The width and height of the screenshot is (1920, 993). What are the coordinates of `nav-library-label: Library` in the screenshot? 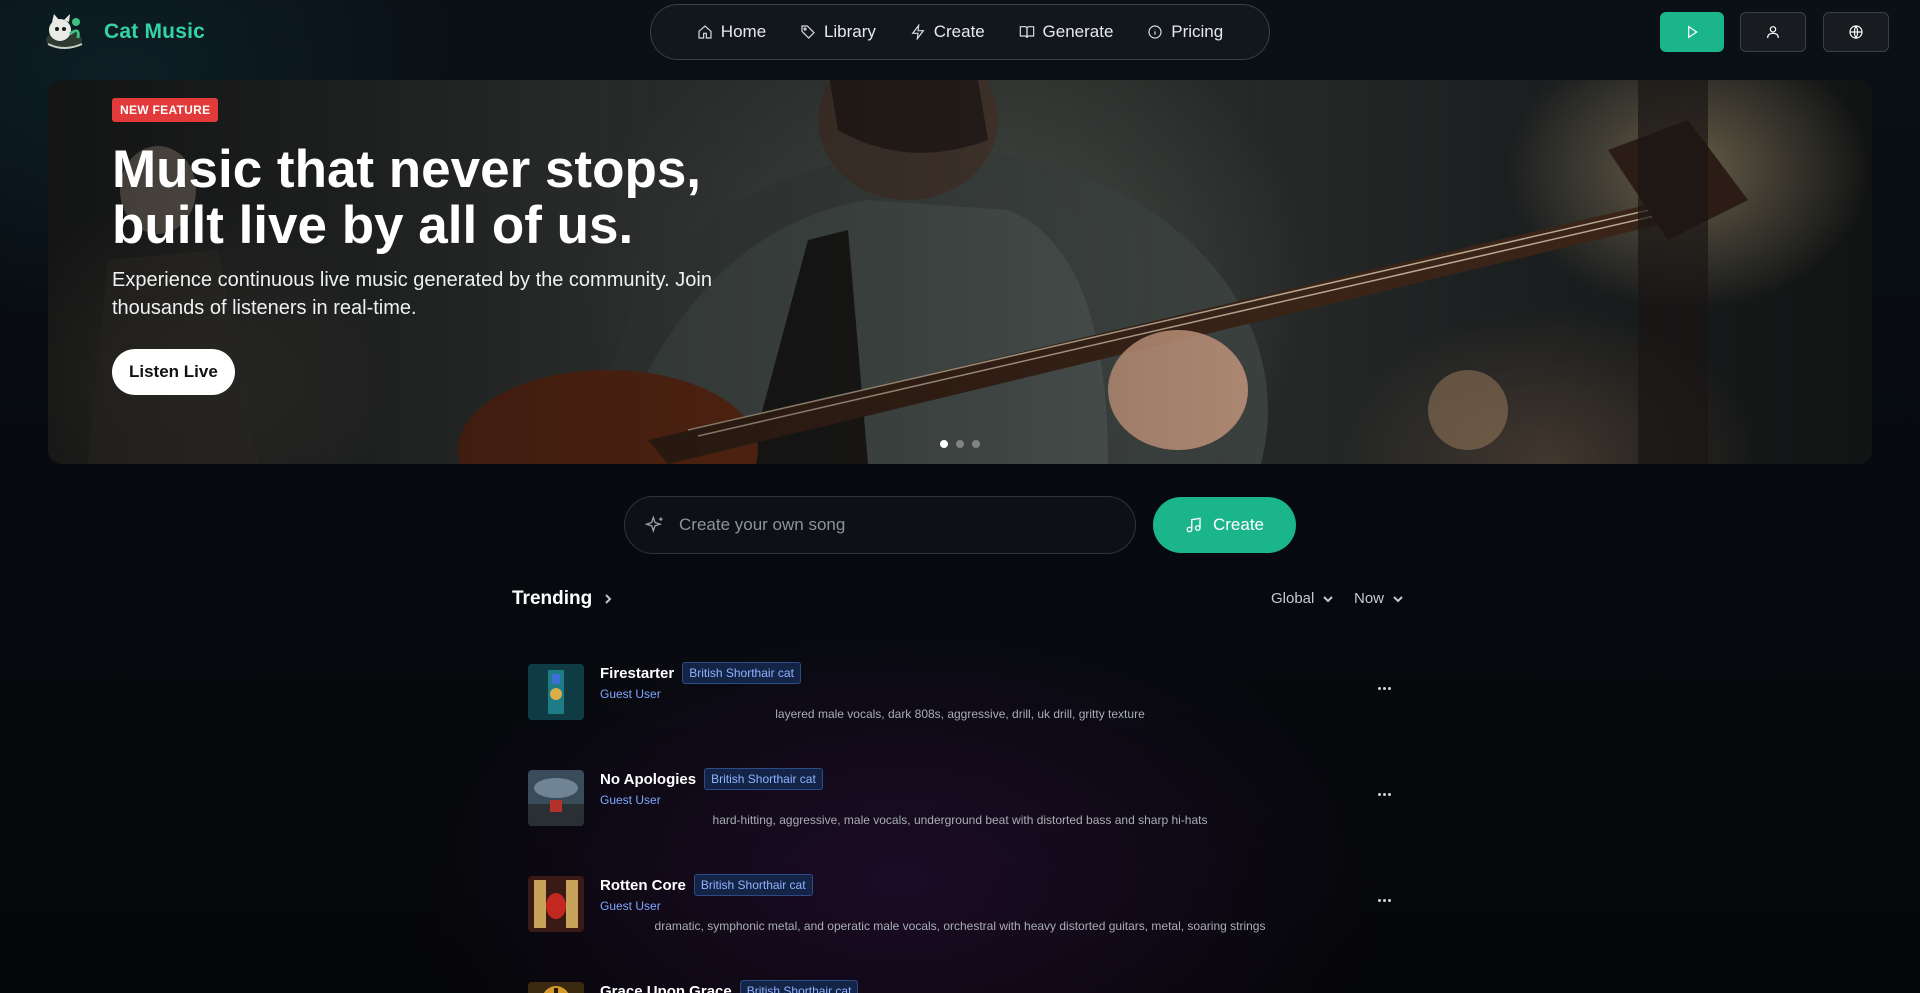 It's located at (849, 31).